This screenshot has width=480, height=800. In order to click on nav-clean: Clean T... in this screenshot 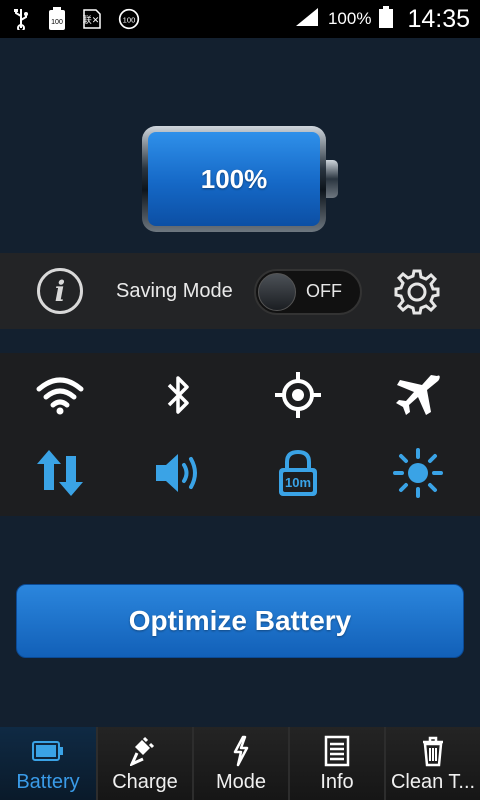, I will do `click(432, 763)`.